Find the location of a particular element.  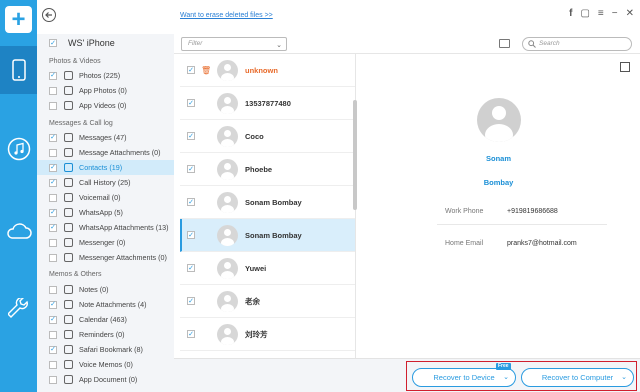

notes-icon is located at coordinates (68, 289).